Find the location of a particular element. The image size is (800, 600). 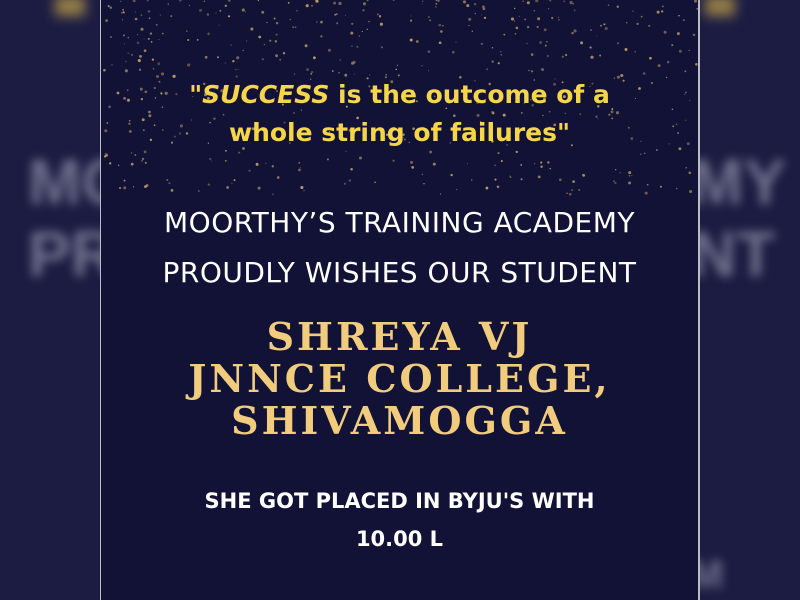

student-city: SHIVAMOGGA is located at coordinates (399, 420).